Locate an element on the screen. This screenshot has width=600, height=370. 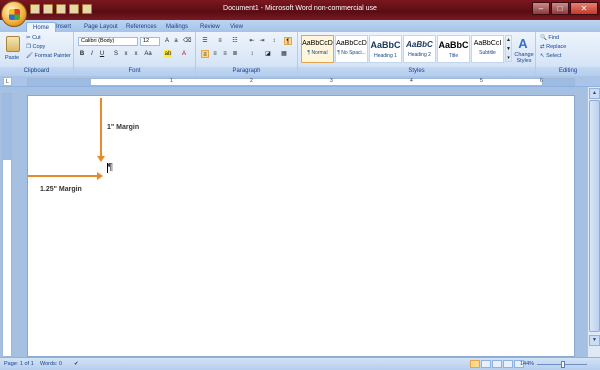
horizontal-ruler: L 1 2 3 4 5 6 is located at coordinates (300, 81).